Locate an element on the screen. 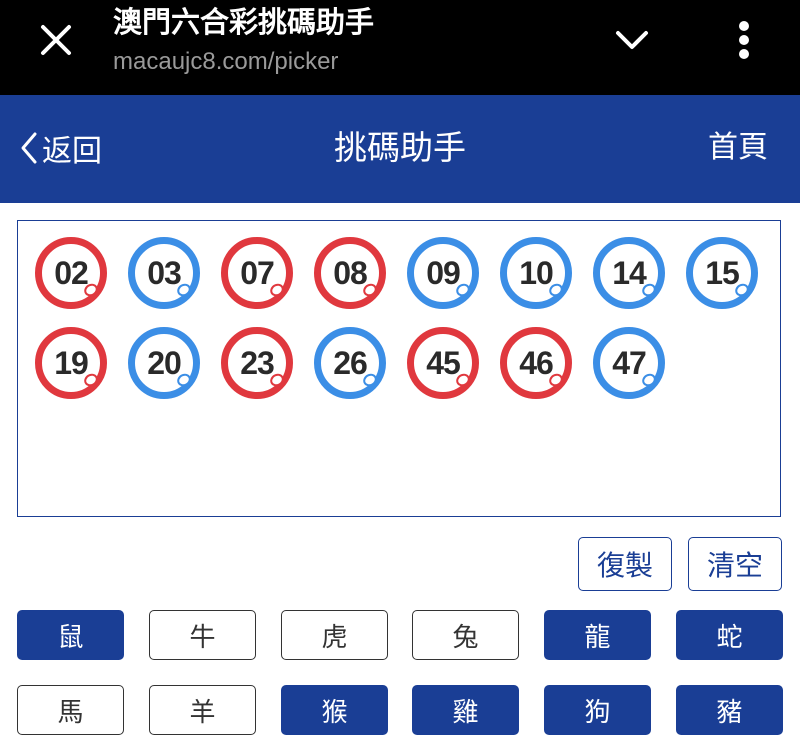  back-button: 返回 is located at coordinates (60, 148).